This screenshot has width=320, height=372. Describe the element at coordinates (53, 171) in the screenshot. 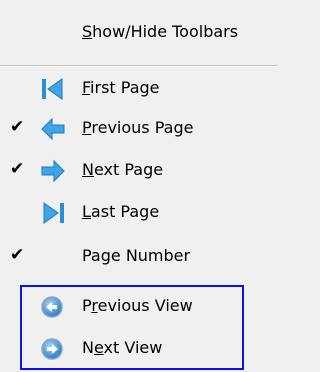

I see `next-page-arrow-icon` at that location.